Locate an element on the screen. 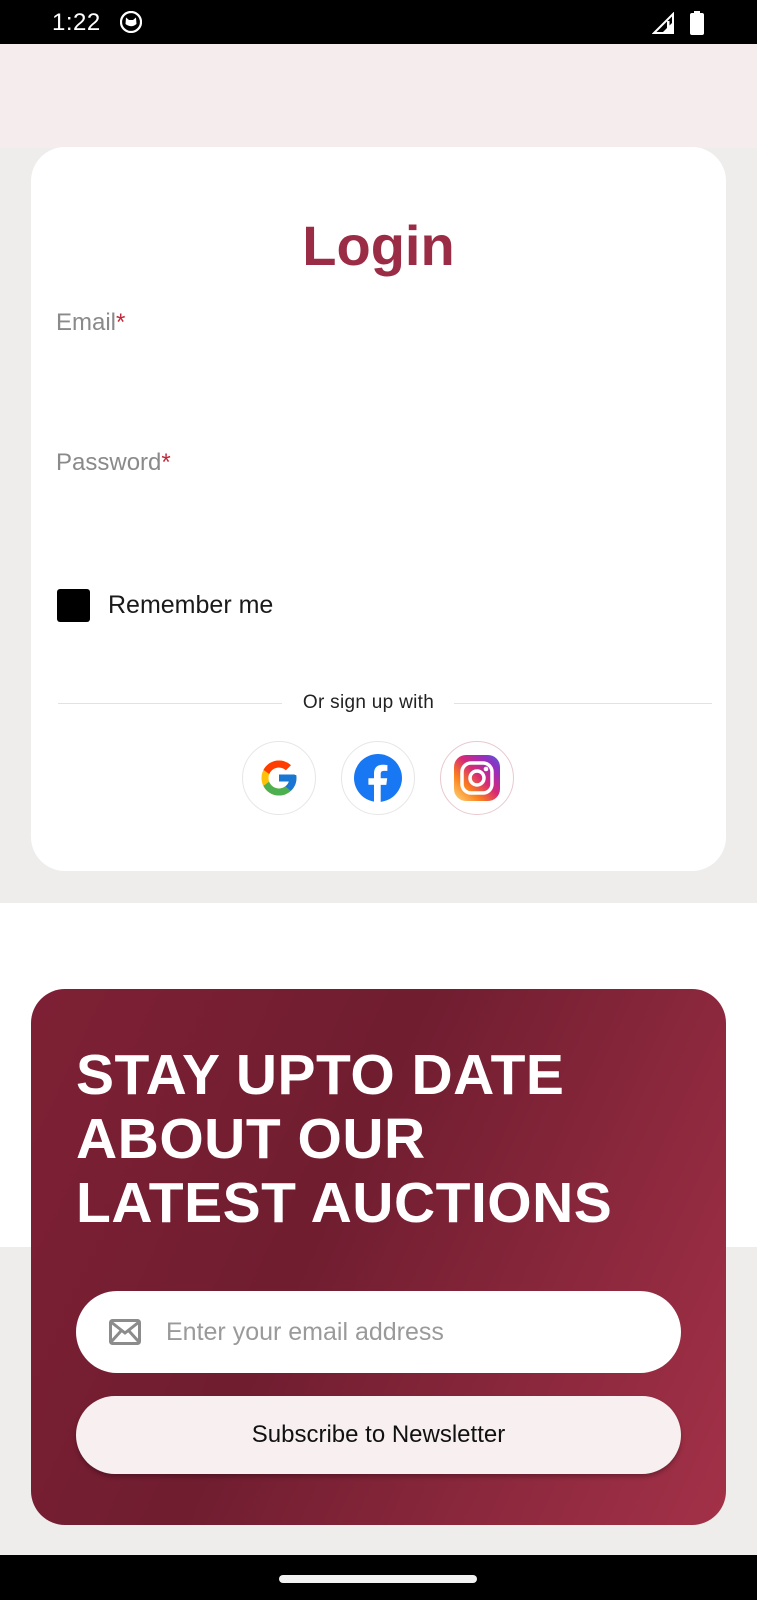 The width and height of the screenshot is (757, 1600). password-label-text: Password is located at coordinates (109, 462).